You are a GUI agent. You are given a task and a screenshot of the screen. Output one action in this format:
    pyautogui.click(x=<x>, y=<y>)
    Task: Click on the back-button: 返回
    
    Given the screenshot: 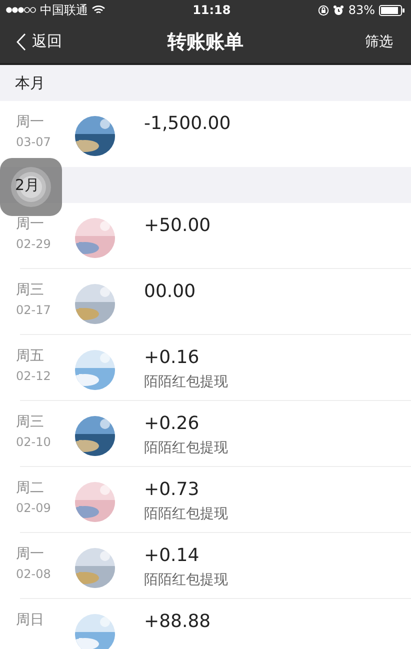 What is the action you would take?
    pyautogui.click(x=39, y=41)
    